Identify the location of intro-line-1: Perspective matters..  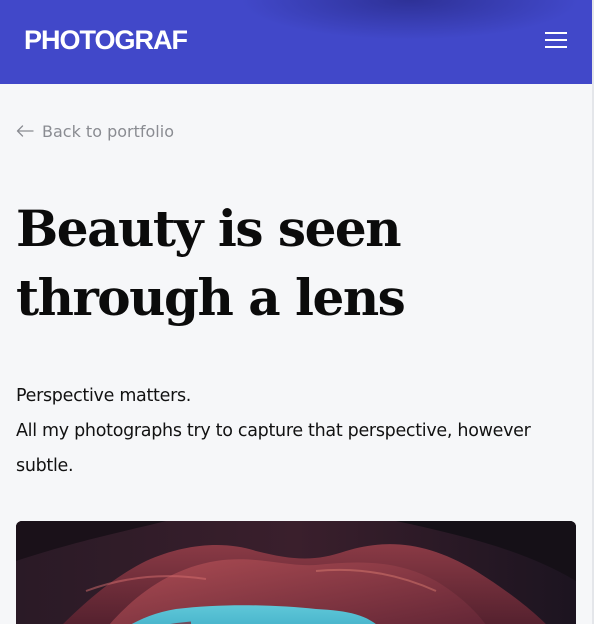
(104, 396).